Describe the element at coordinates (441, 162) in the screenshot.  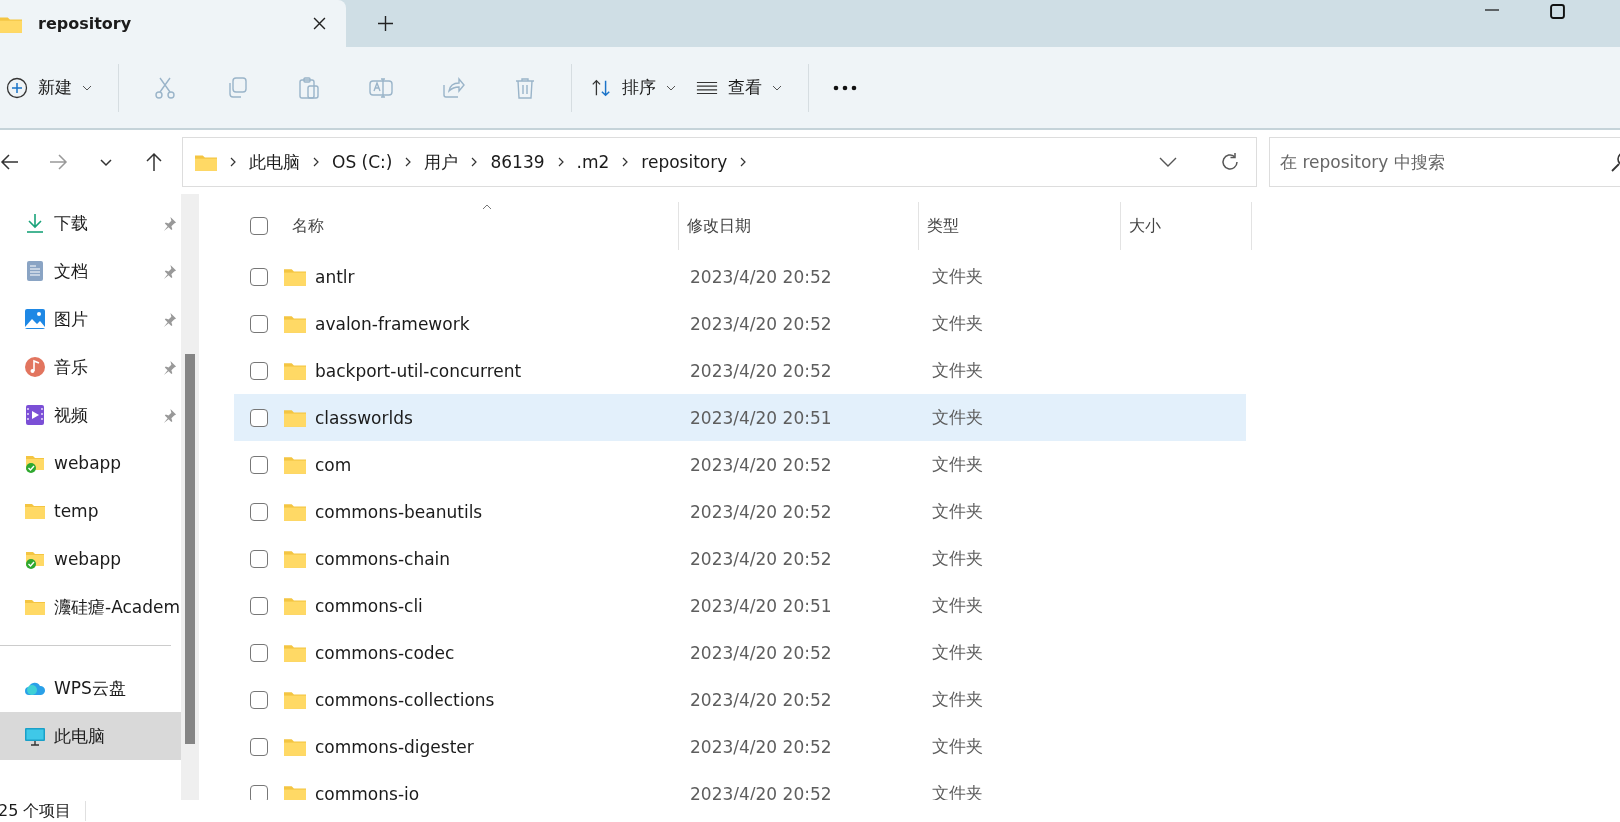
I see `breadcrumb: 用户` at that location.